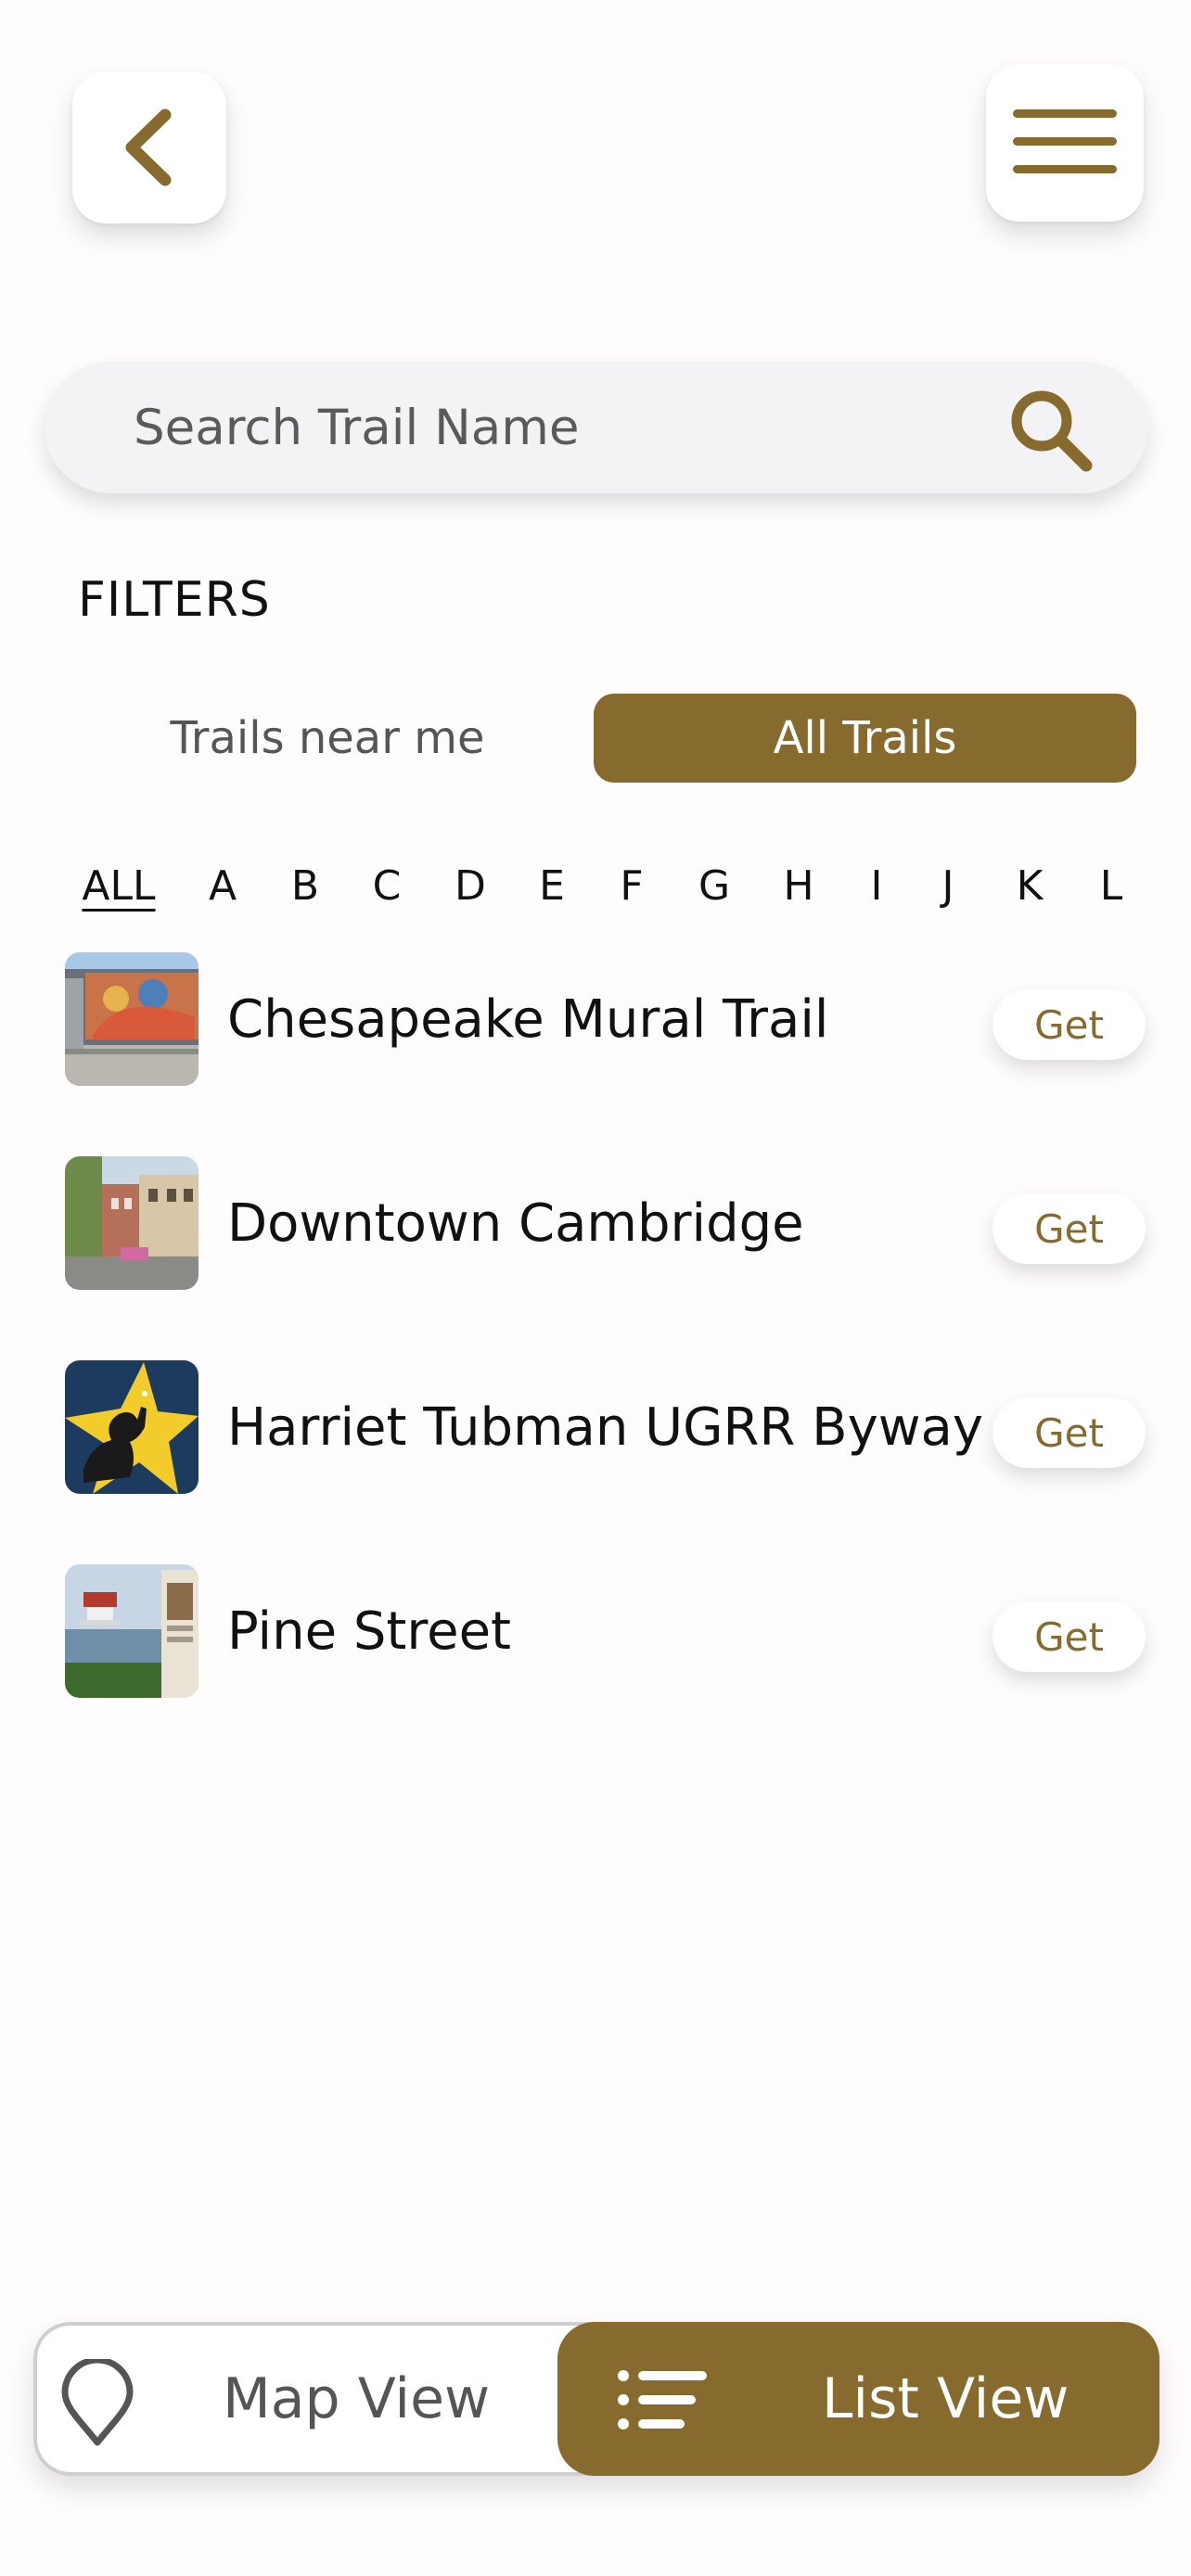  I want to click on trail-name: Pine Street, so click(369, 1631).